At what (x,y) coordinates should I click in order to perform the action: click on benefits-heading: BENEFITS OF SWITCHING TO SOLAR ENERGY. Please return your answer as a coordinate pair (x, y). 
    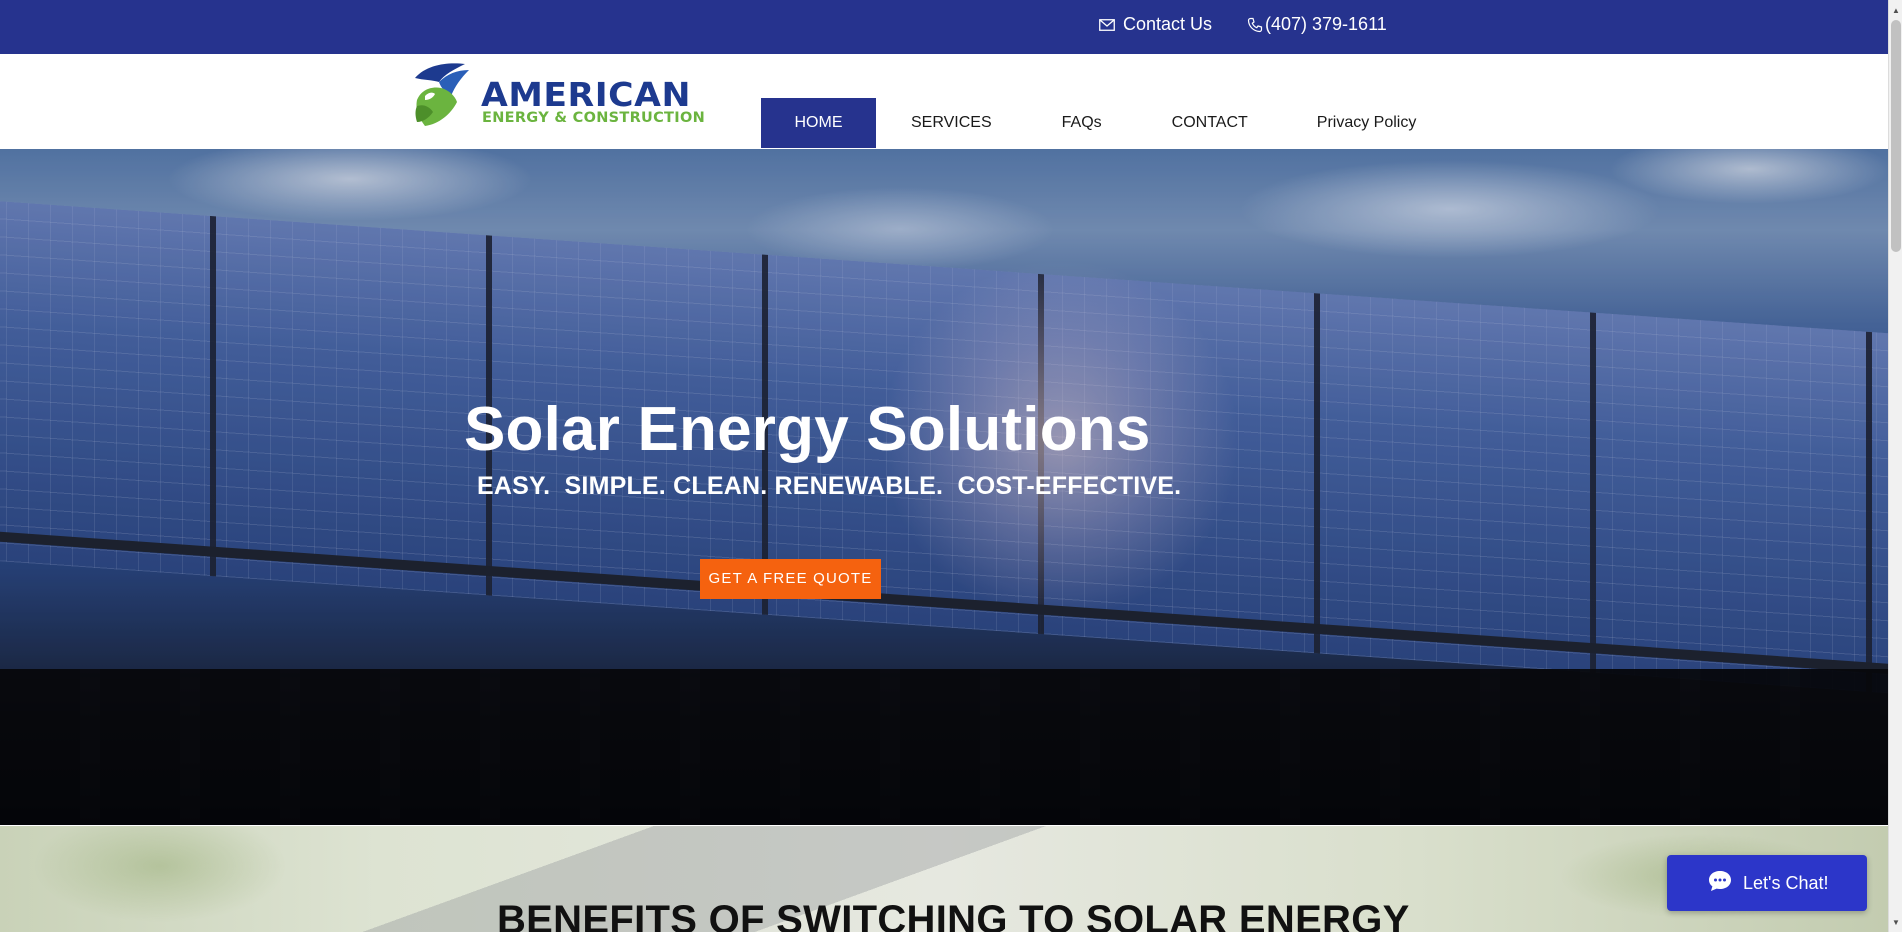
    Looking at the image, I should click on (953, 915).